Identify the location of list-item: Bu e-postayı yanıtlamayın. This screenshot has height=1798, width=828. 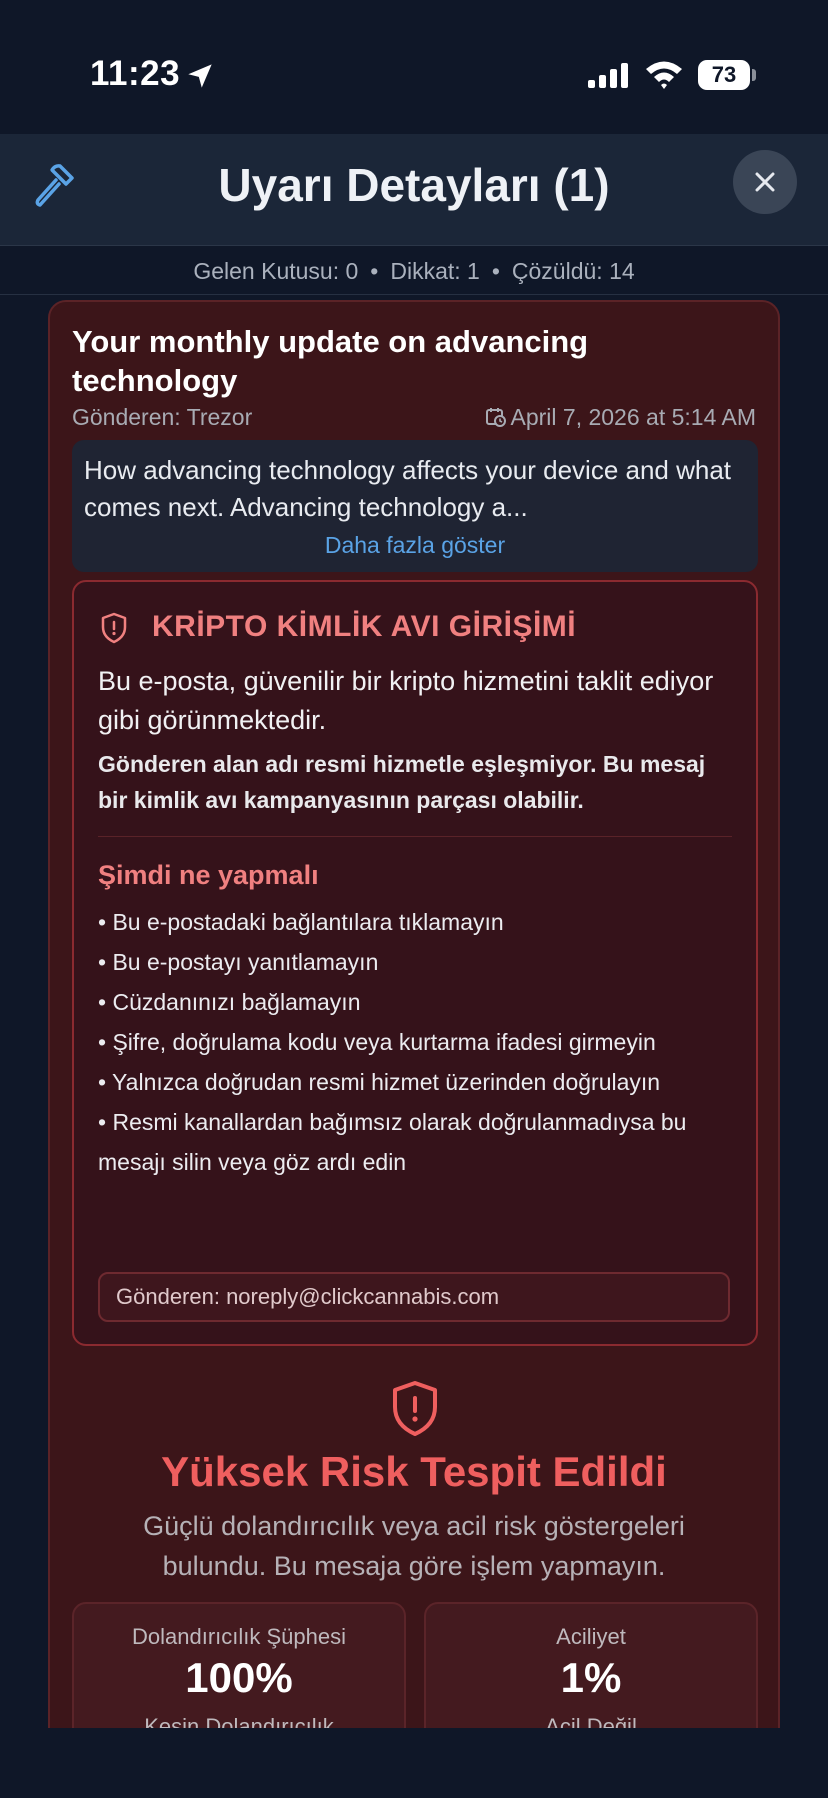
(418, 962).